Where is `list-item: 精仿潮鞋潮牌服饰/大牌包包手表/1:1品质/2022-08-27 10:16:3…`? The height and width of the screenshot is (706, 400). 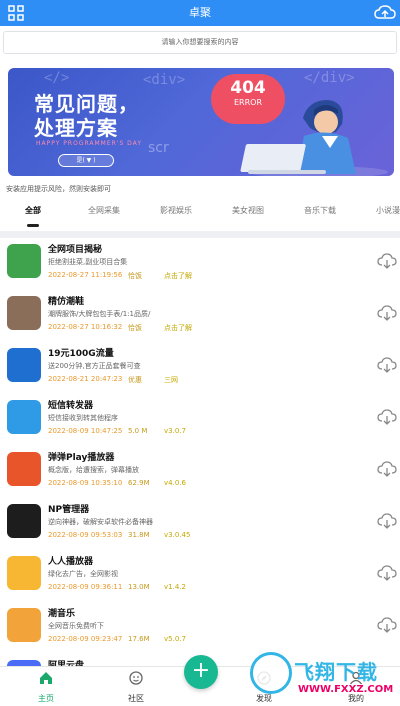 list-item: 精仿潮鞋潮牌服饰/大牌包包手表/1:1品质/2022-08-27 10:16:3… is located at coordinates (200, 318).